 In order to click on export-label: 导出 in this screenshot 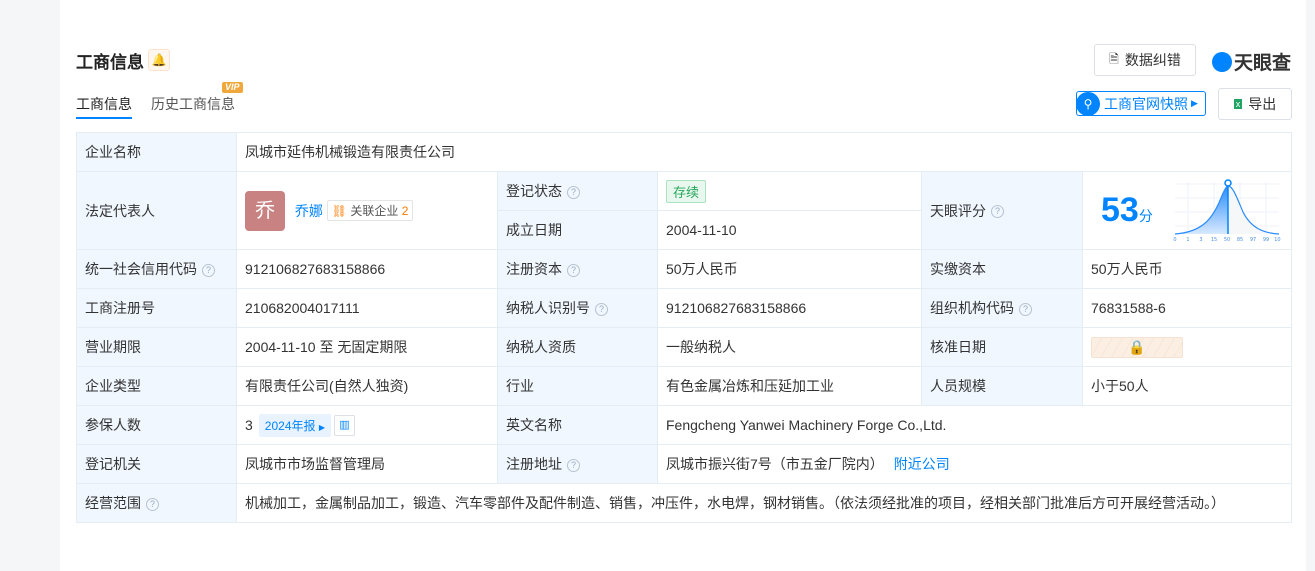, I will do `click(1262, 104)`.